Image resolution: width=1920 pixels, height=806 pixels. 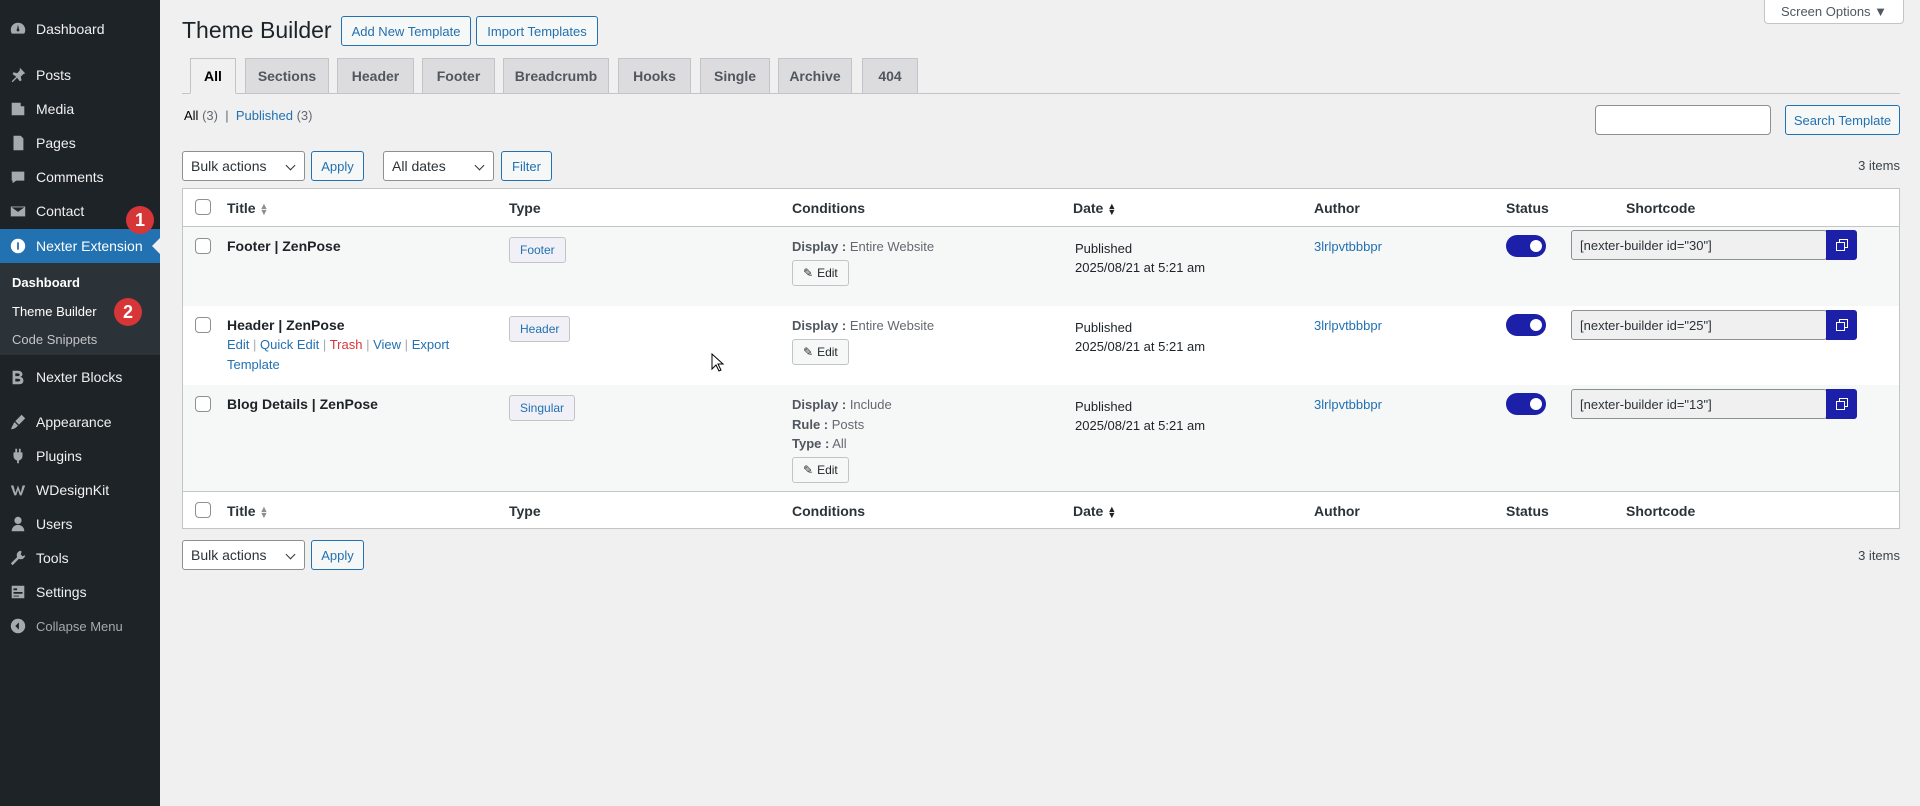 I want to click on submenu-code-snippets: Code Snippets, so click(x=54, y=339).